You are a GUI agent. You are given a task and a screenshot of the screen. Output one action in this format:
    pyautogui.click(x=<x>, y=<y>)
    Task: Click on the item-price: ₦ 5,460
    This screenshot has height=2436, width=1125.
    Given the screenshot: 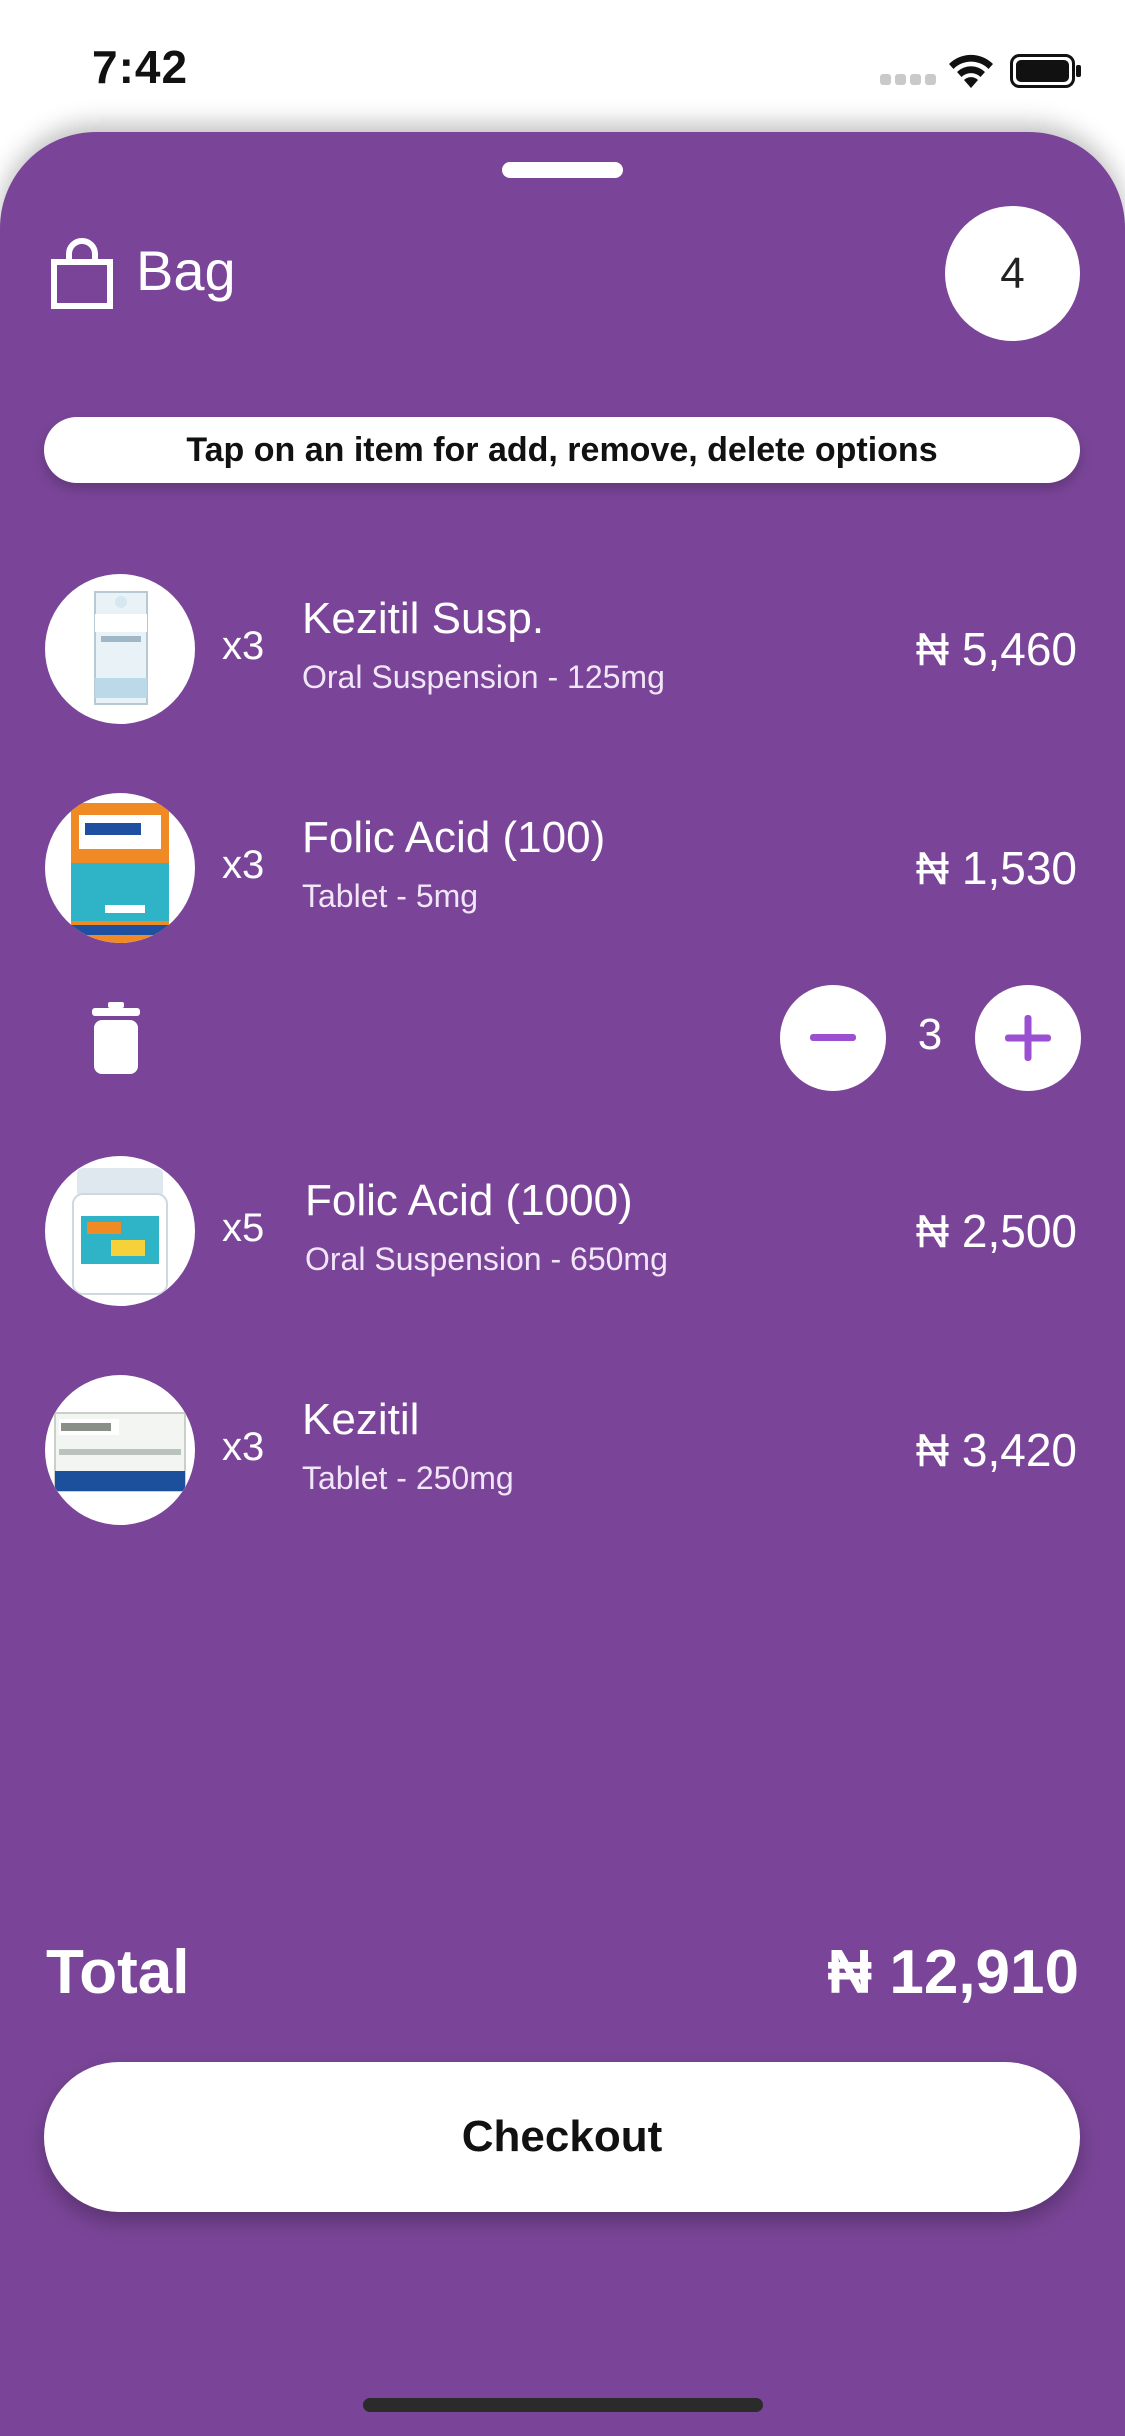 What is the action you would take?
    pyautogui.click(x=996, y=649)
    